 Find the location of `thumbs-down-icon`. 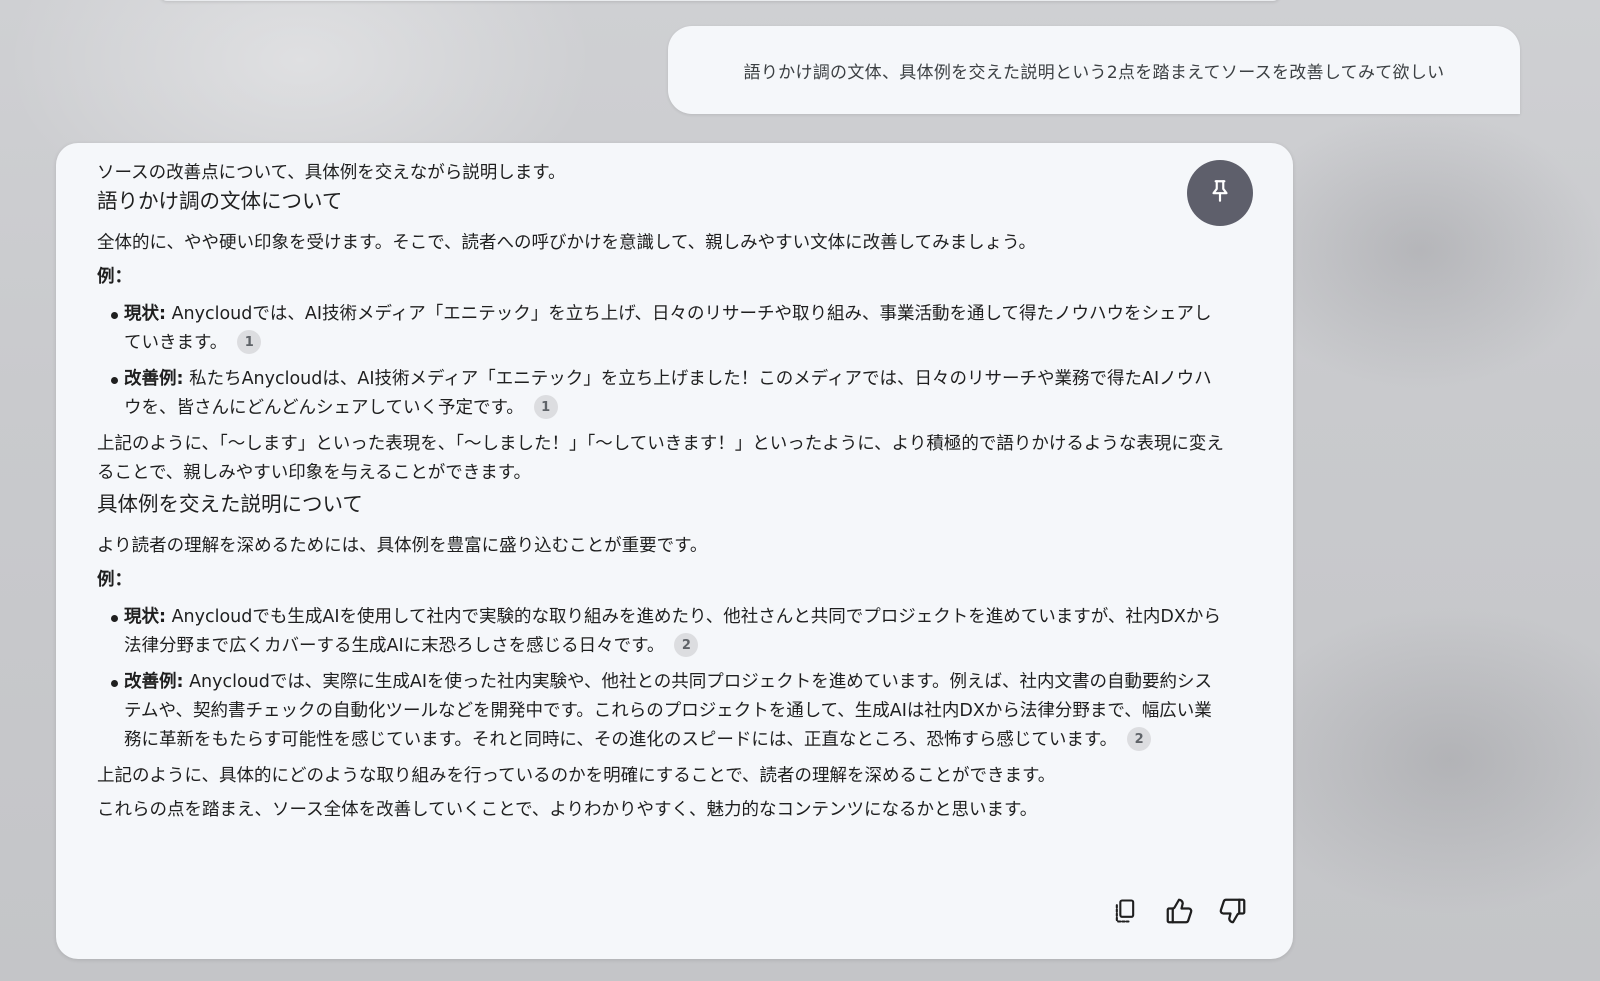

thumbs-down-icon is located at coordinates (1233, 913).